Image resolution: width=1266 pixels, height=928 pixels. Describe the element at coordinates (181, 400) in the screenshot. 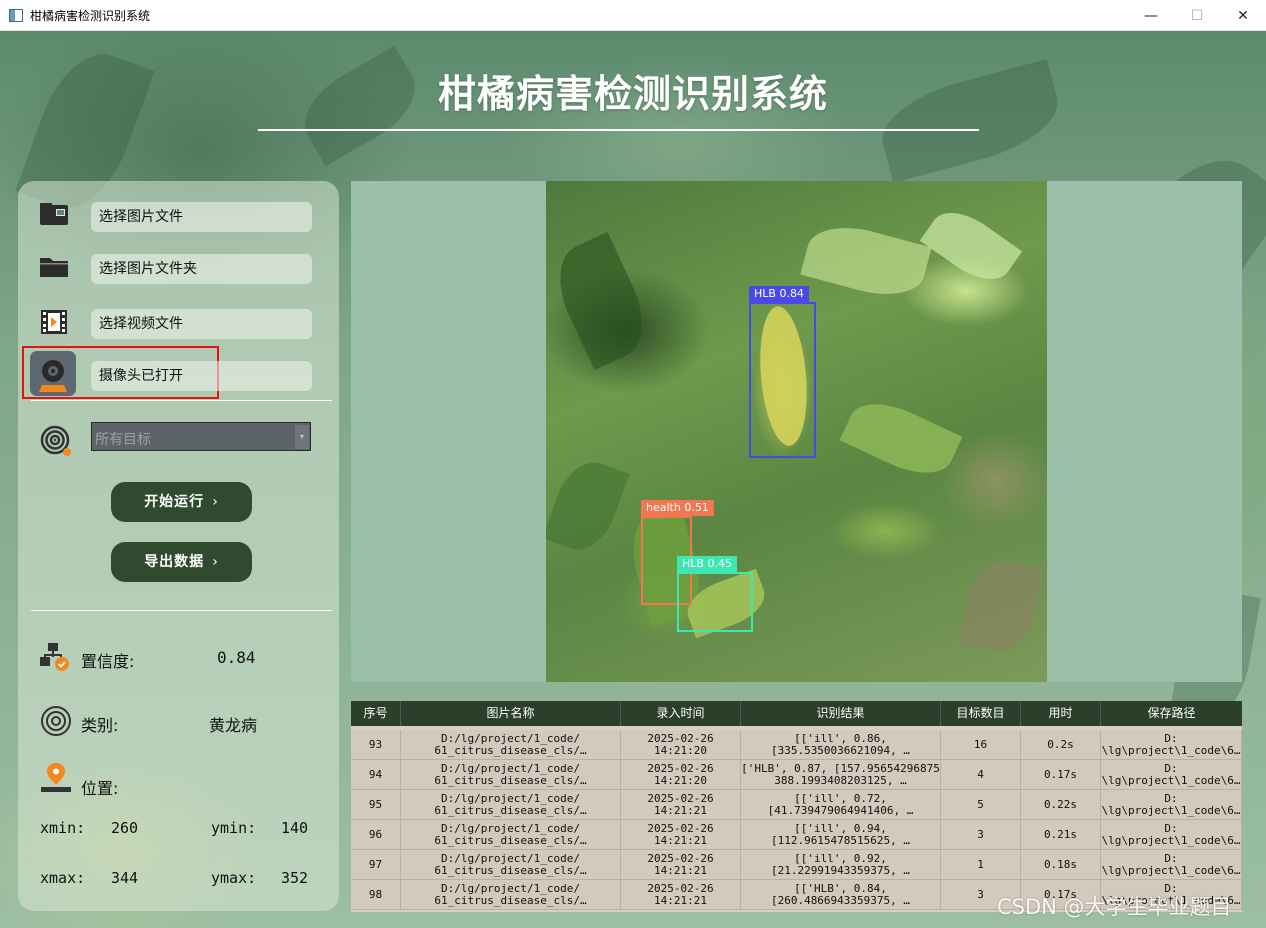

I see `sidebar-divider` at that location.